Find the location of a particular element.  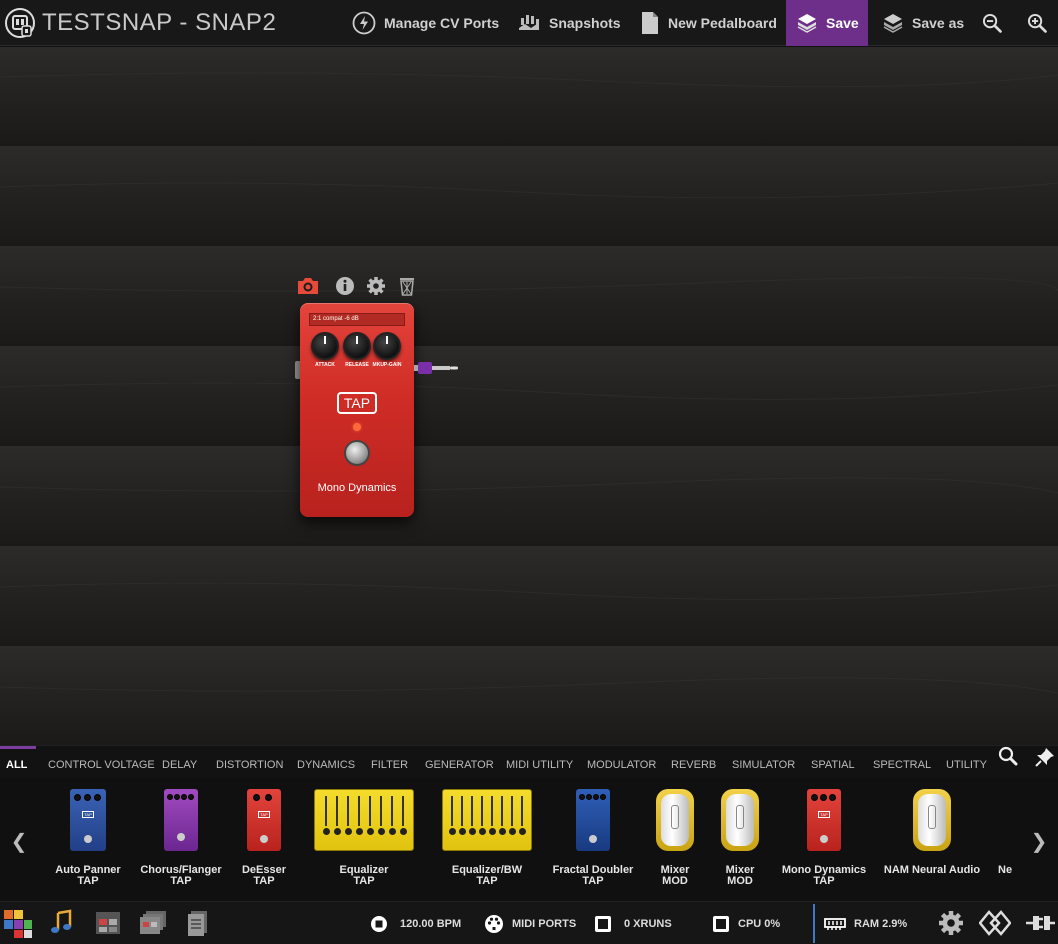

pin-icon is located at coordinates (1045, 757).